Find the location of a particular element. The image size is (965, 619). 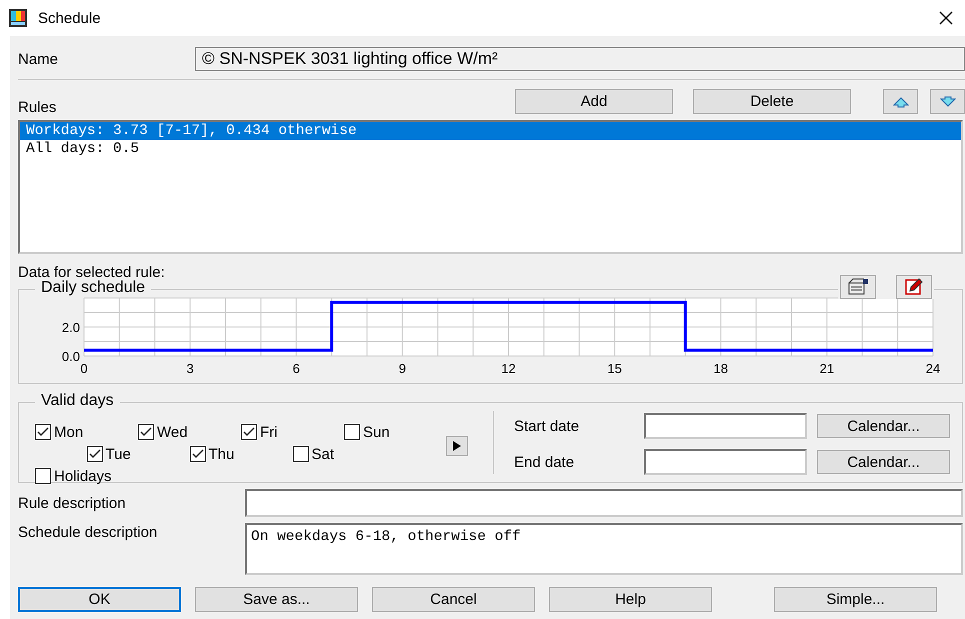

day-checkbox: Mon is located at coordinates (86, 432).